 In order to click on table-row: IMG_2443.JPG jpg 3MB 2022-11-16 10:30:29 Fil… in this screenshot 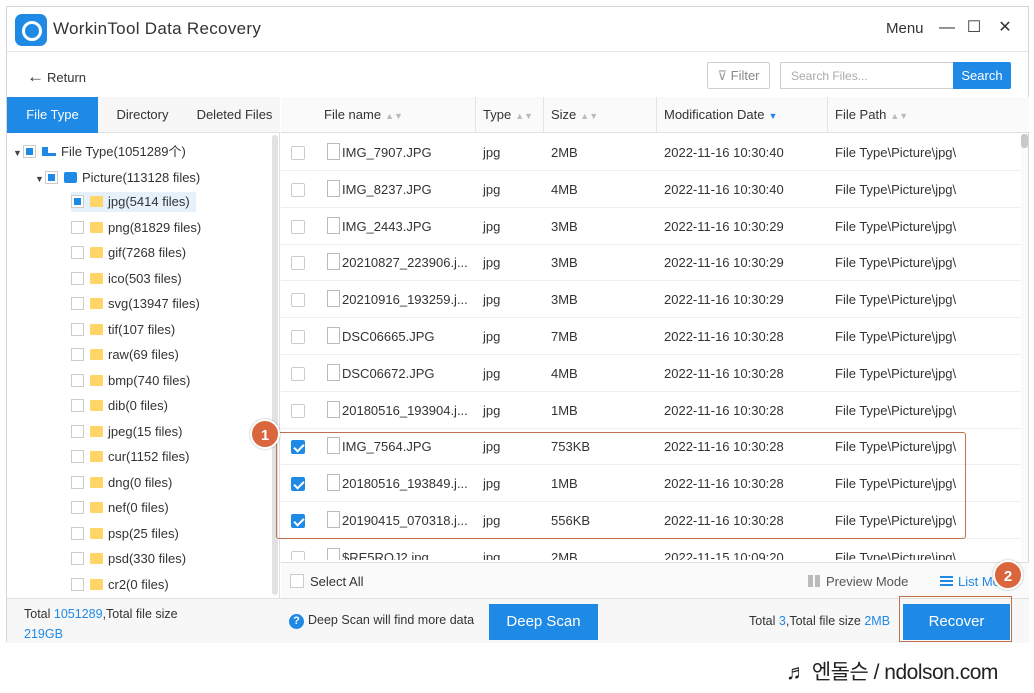, I will do `click(651, 226)`.